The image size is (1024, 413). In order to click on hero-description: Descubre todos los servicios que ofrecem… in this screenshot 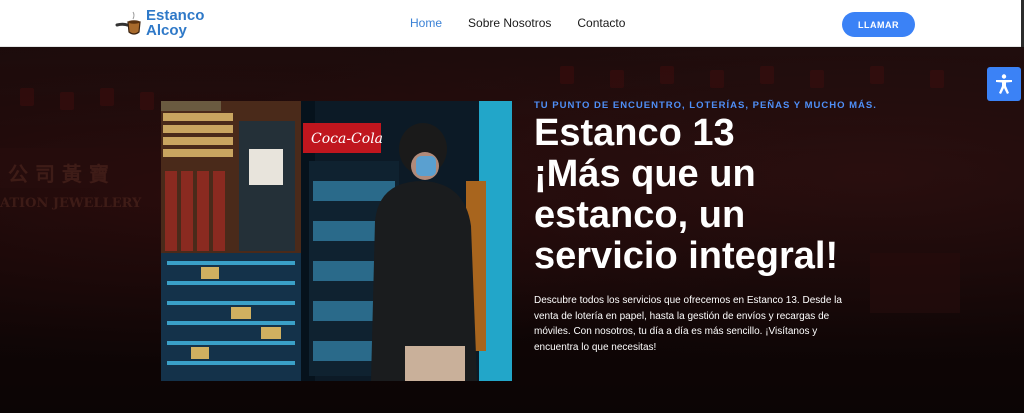, I will do `click(688, 324)`.